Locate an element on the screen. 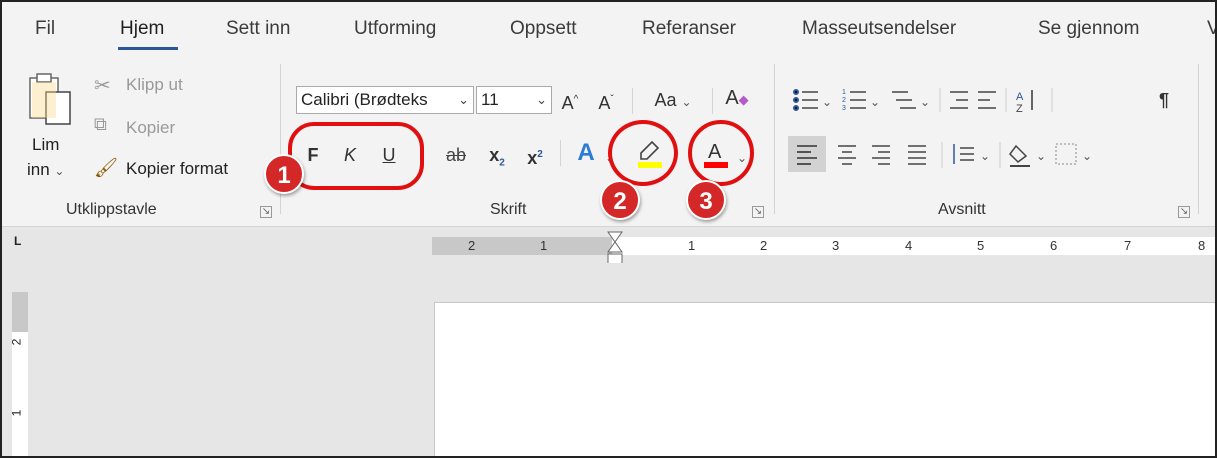 The height and width of the screenshot is (458, 1217). format-painter-icon: 🖌 is located at coordinates (106, 168).